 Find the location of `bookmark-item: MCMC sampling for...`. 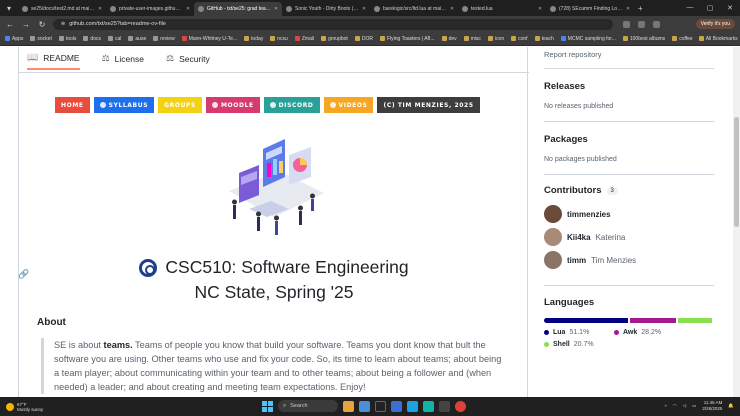

bookmark-item: MCMC sampling for... is located at coordinates (588, 39).